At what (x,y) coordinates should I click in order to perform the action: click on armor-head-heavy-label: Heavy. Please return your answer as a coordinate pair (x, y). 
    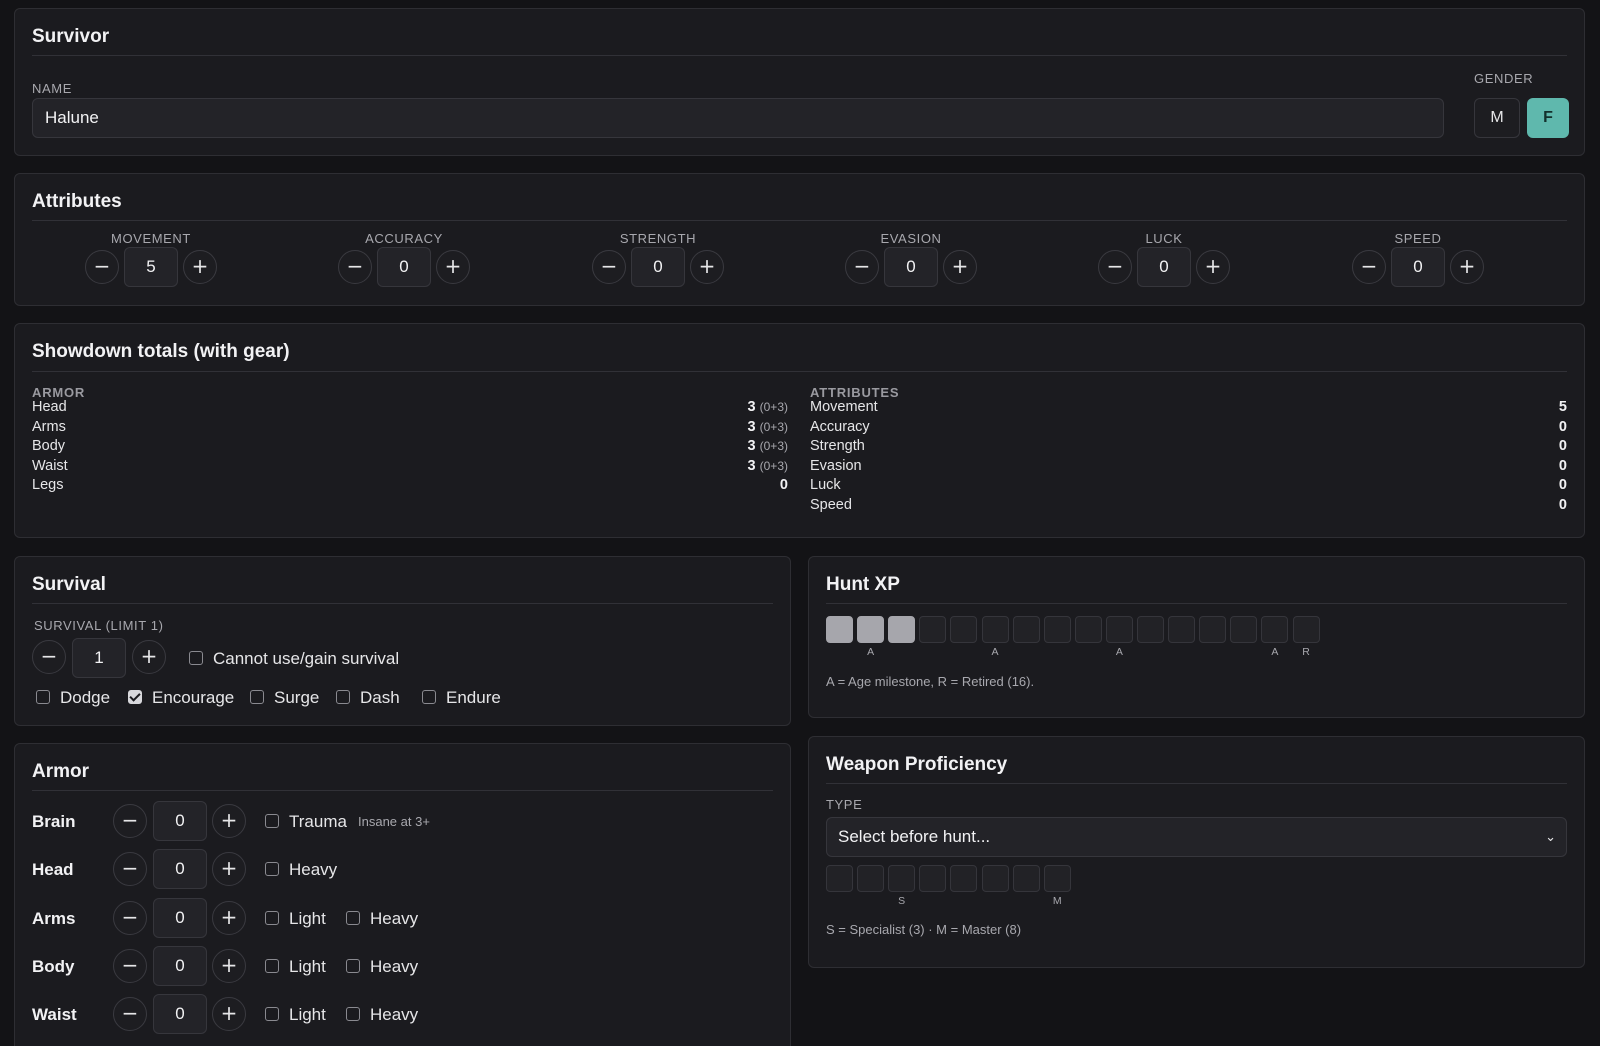
    Looking at the image, I should click on (313, 870).